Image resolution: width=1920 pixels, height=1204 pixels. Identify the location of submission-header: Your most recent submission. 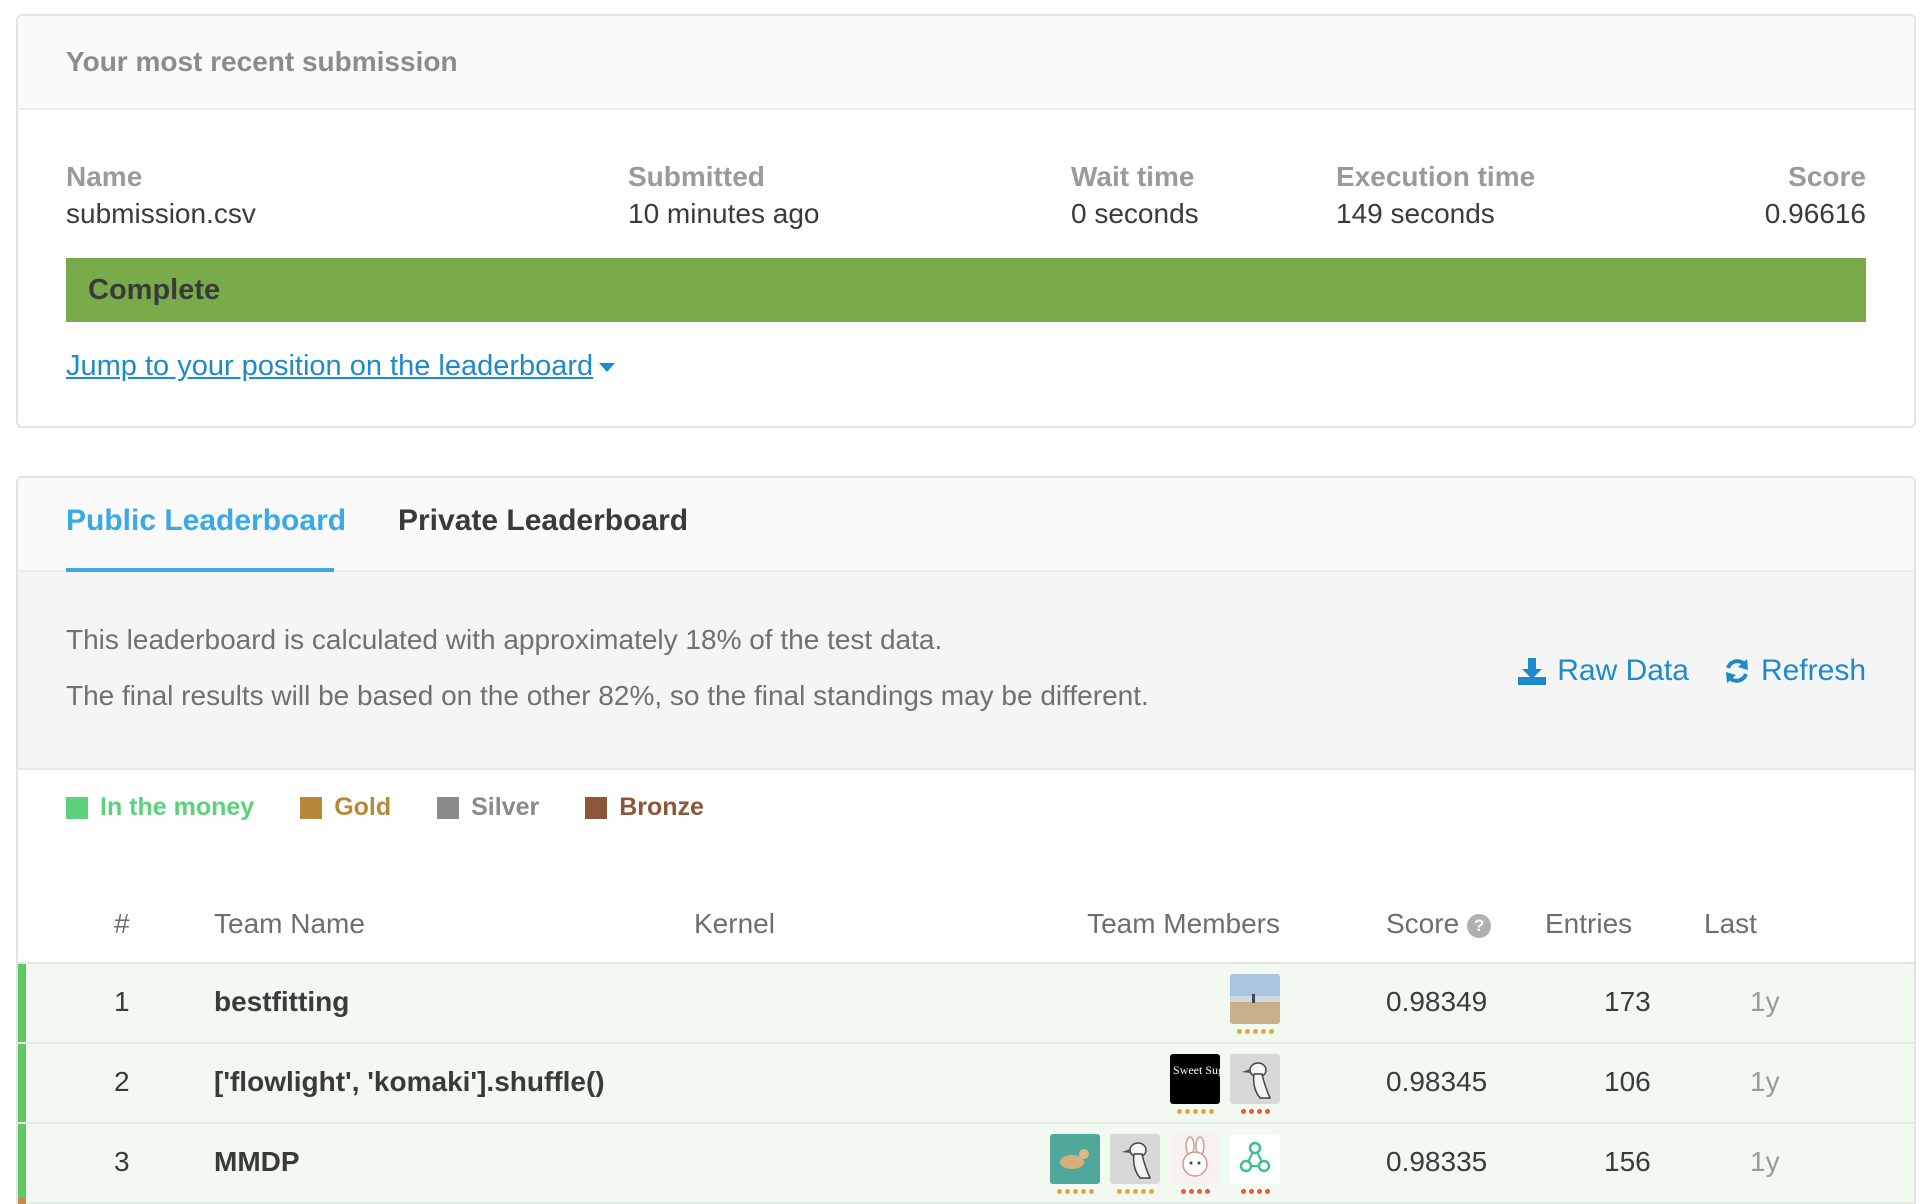
(966, 63).